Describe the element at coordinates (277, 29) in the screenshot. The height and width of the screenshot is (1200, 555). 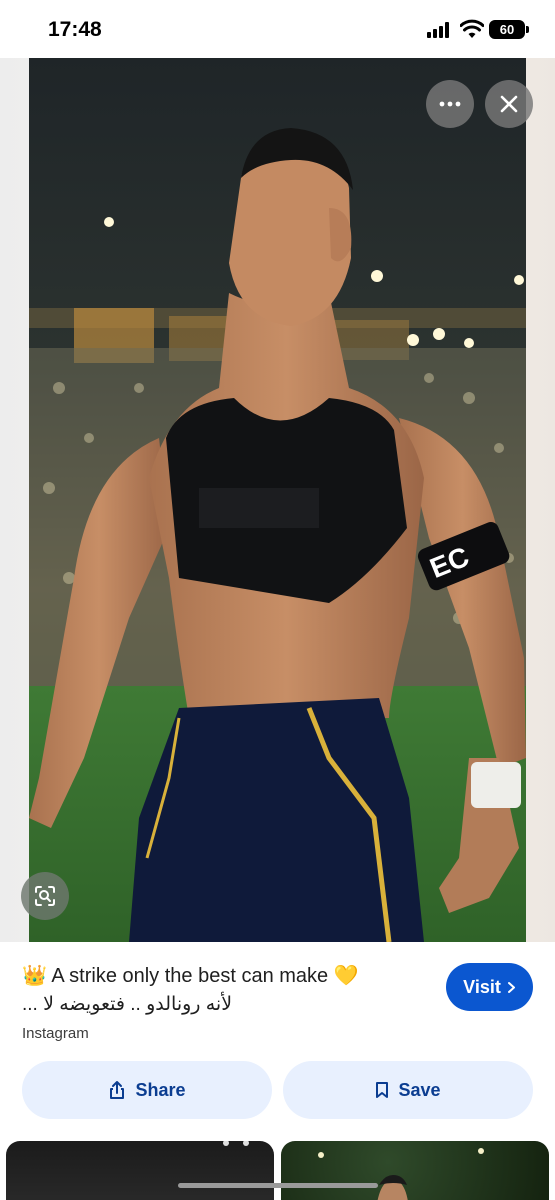
I see `status-bar: 17:48 60` at that location.